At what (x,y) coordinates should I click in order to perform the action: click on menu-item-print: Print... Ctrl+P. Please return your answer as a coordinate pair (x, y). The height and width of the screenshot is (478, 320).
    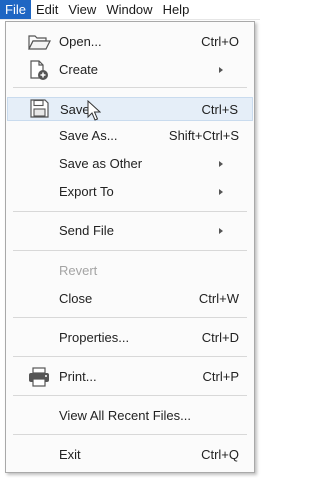
    Looking at the image, I should click on (130, 377).